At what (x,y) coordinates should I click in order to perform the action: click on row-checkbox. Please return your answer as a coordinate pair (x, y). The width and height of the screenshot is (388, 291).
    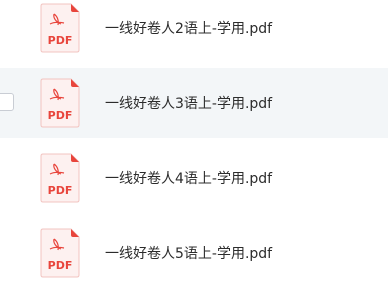
    Looking at the image, I should click on (7, 102).